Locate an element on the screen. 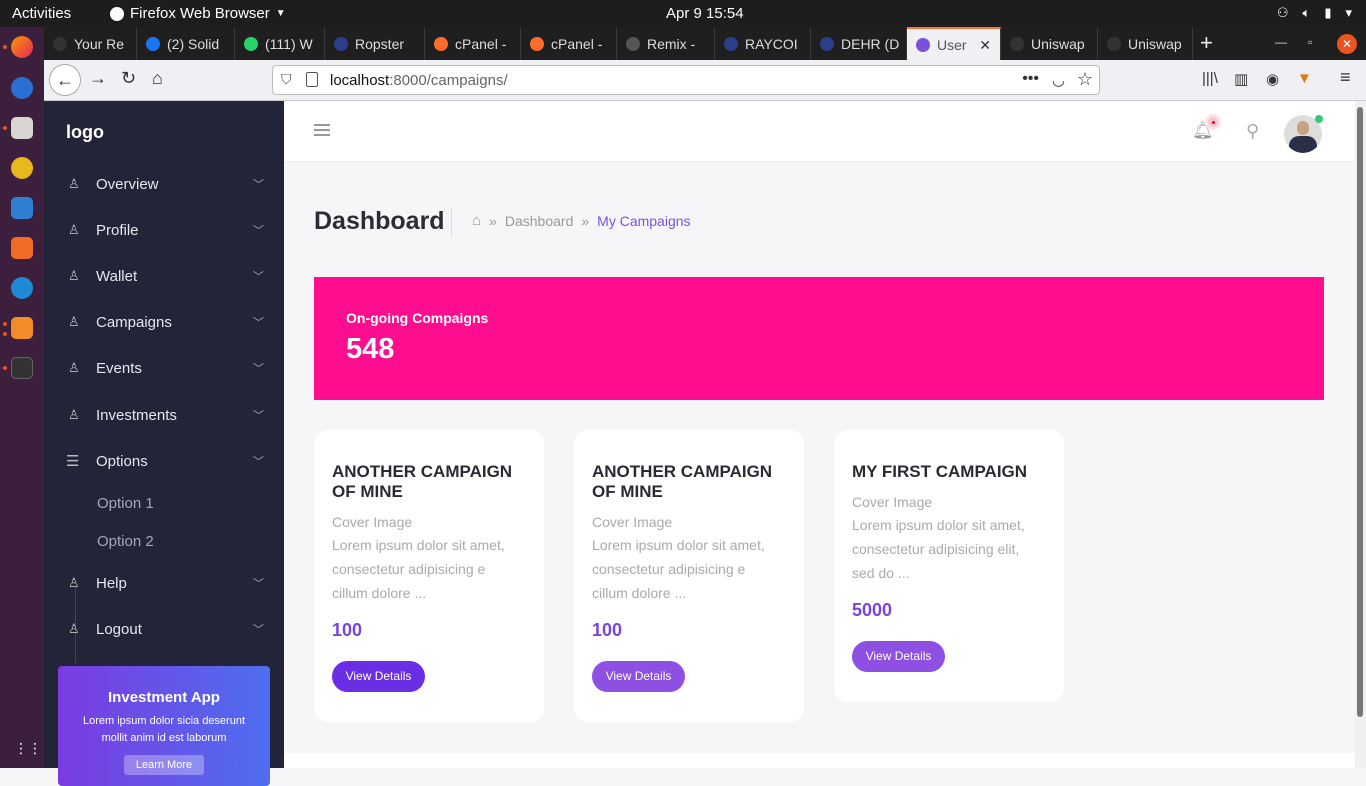 The height and width of the screenshot is (786, 1366). tab-ropster: Ropster is located at coordinates (375, 43).